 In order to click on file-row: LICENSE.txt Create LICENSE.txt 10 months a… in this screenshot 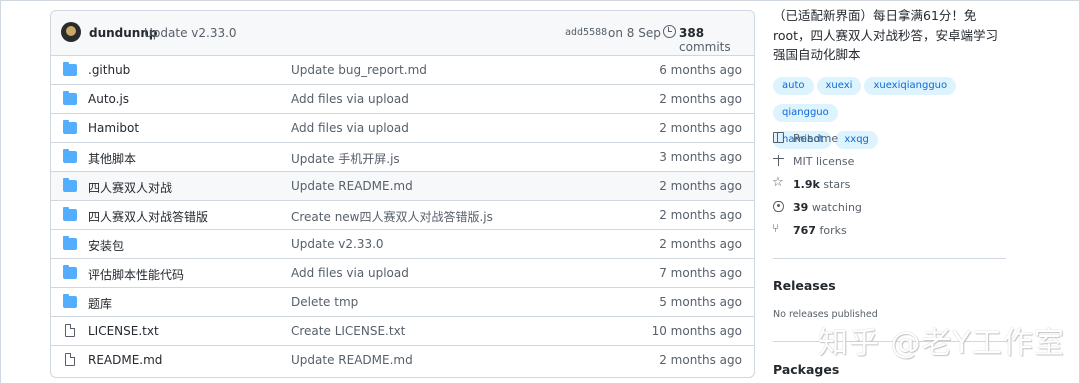, I will do `click(402, 330)`.